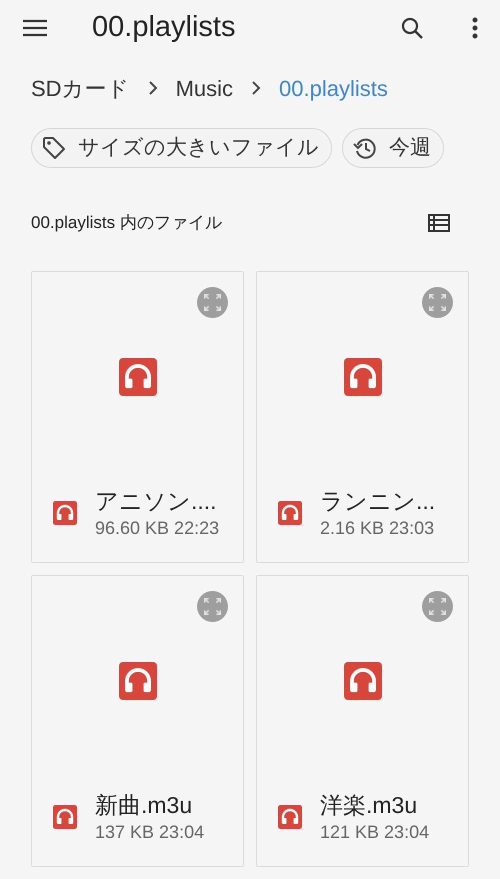 The height and width of the screenshot is (879, 500). I want to click on list-view-icon, so click(439, 223).